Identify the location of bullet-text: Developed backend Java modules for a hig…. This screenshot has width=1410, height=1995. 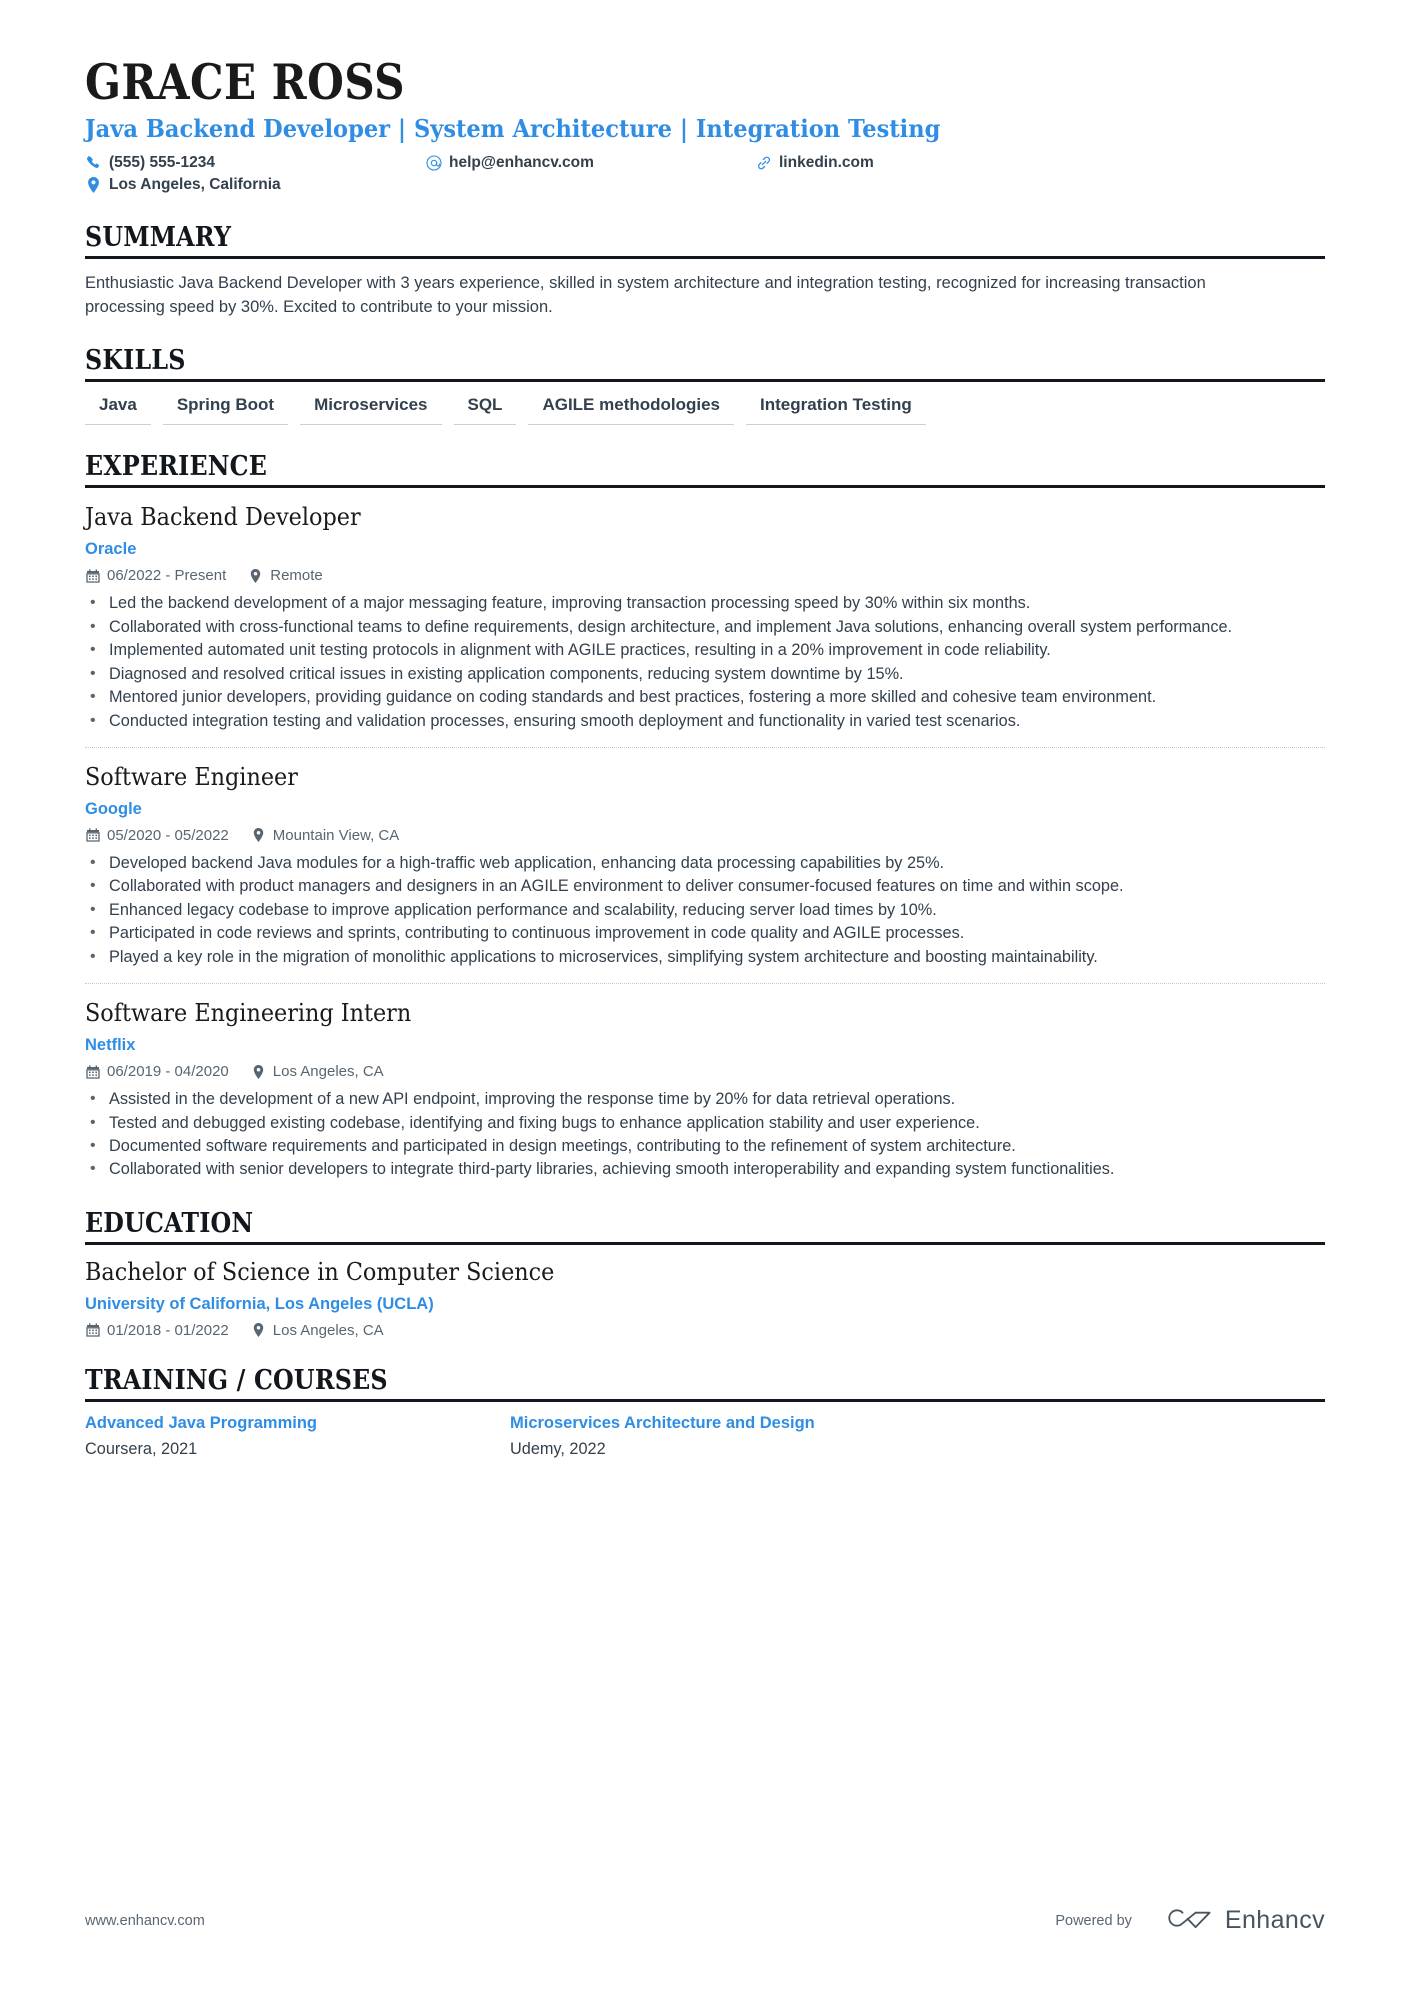
(527, 862).